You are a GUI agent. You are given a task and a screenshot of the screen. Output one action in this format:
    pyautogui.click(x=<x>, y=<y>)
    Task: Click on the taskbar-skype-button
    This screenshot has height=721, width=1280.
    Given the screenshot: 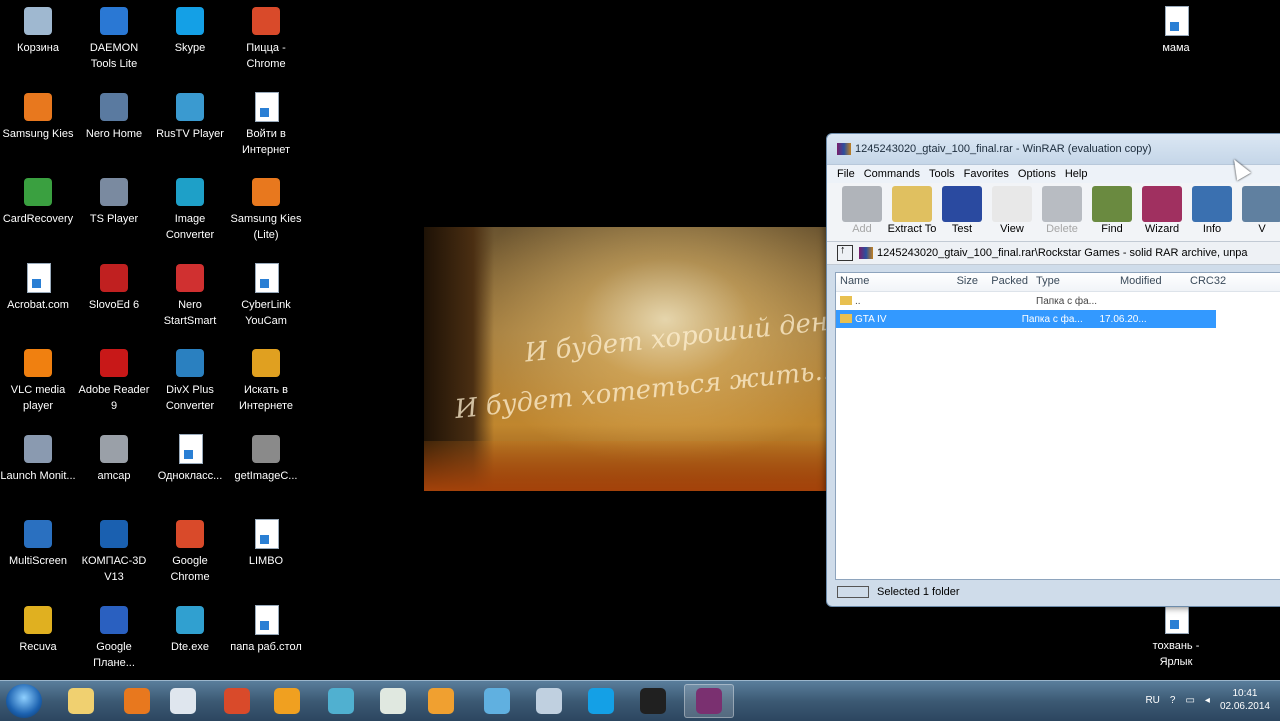 What is the action you would take?
    pyautogui.click(x=601, y=701)
    